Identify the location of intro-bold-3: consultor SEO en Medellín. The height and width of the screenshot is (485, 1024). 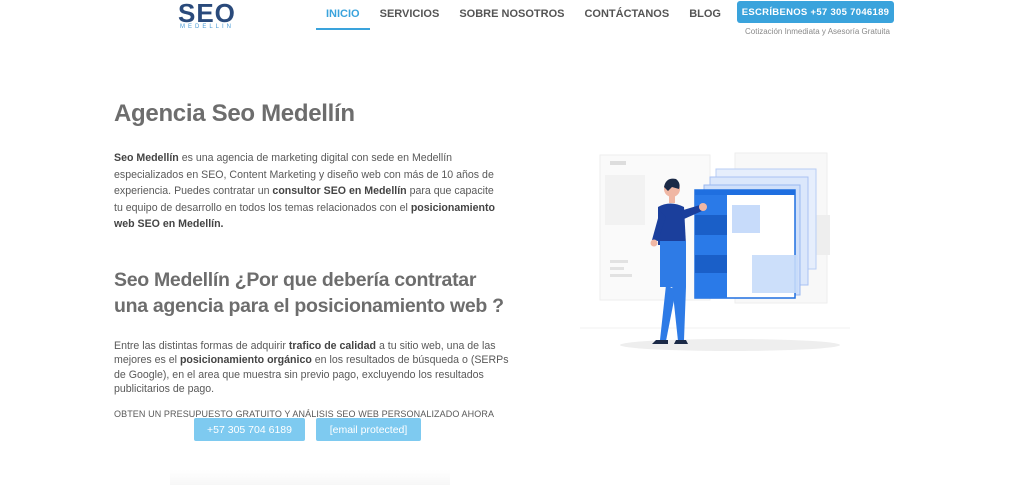
(339, 191).